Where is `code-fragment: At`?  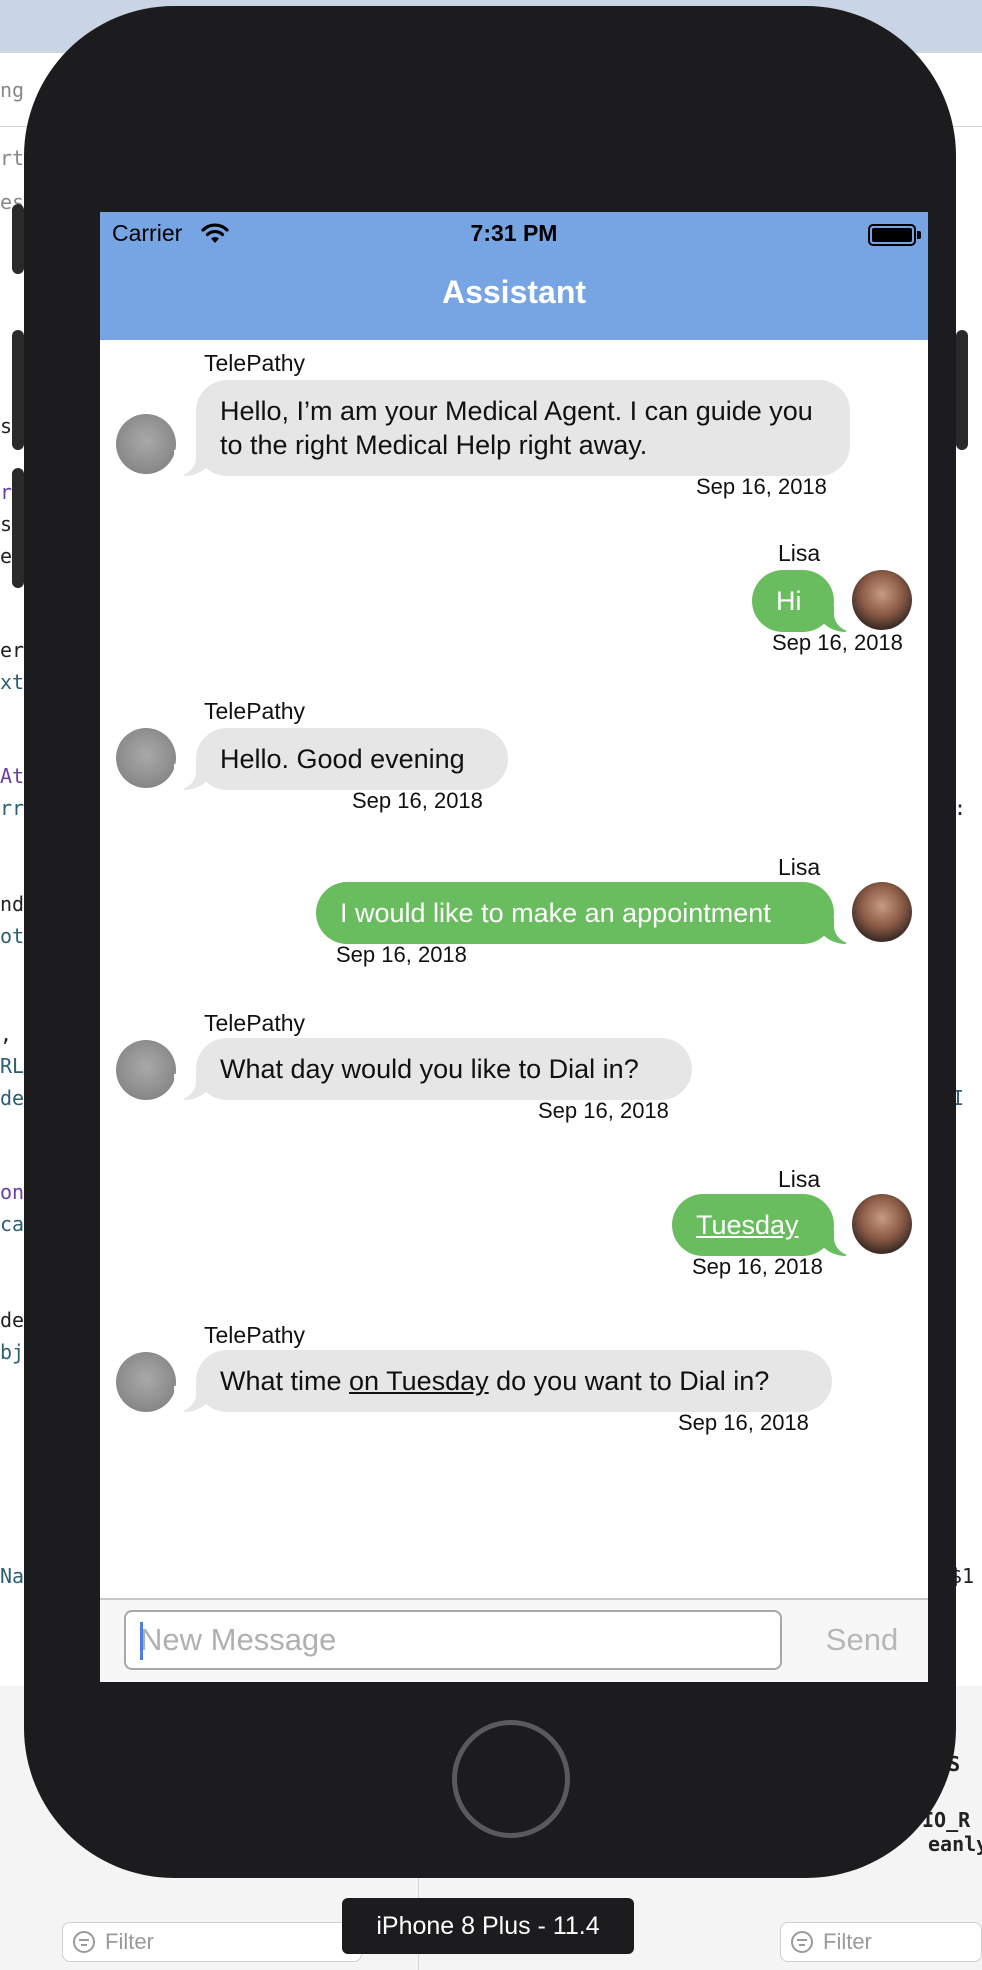 code-fragment: At is located at coordinates (12, 776).